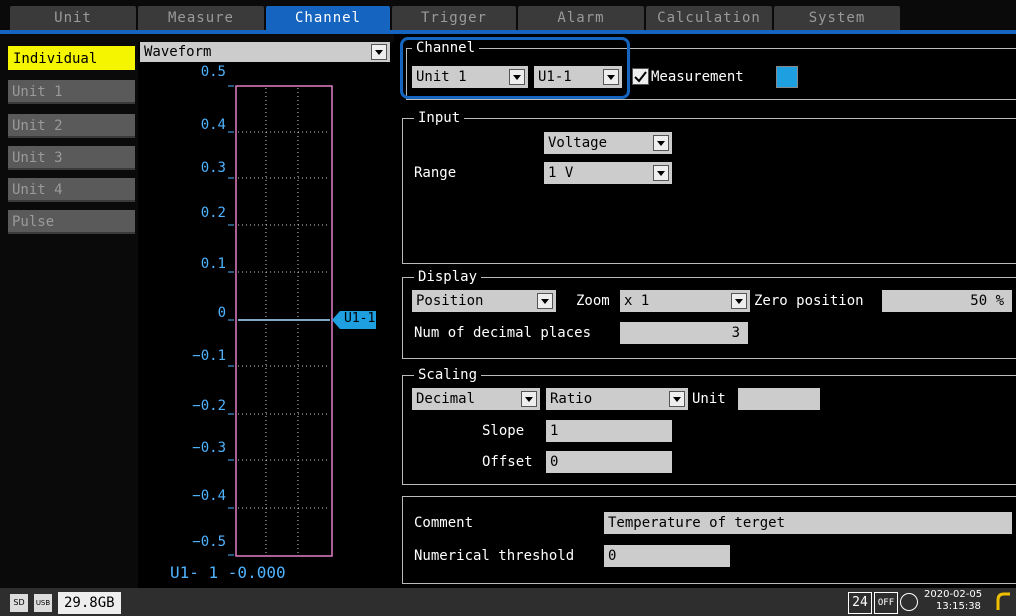  Describe the element at coordinates (265, 52) in the screenshot. I see `waveform-selector: Waveform` at that location.